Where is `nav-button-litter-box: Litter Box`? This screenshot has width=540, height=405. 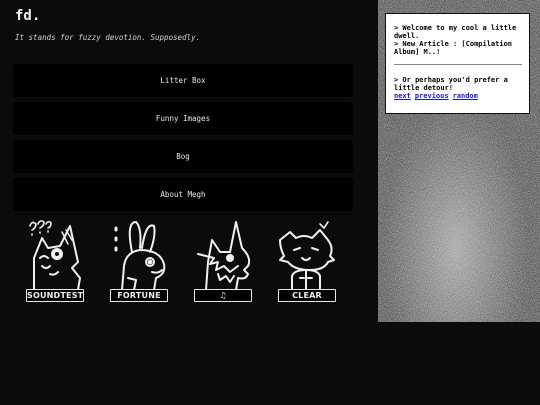
nav-button-litter-box: Litter Box is located at coordinates (183, 80).